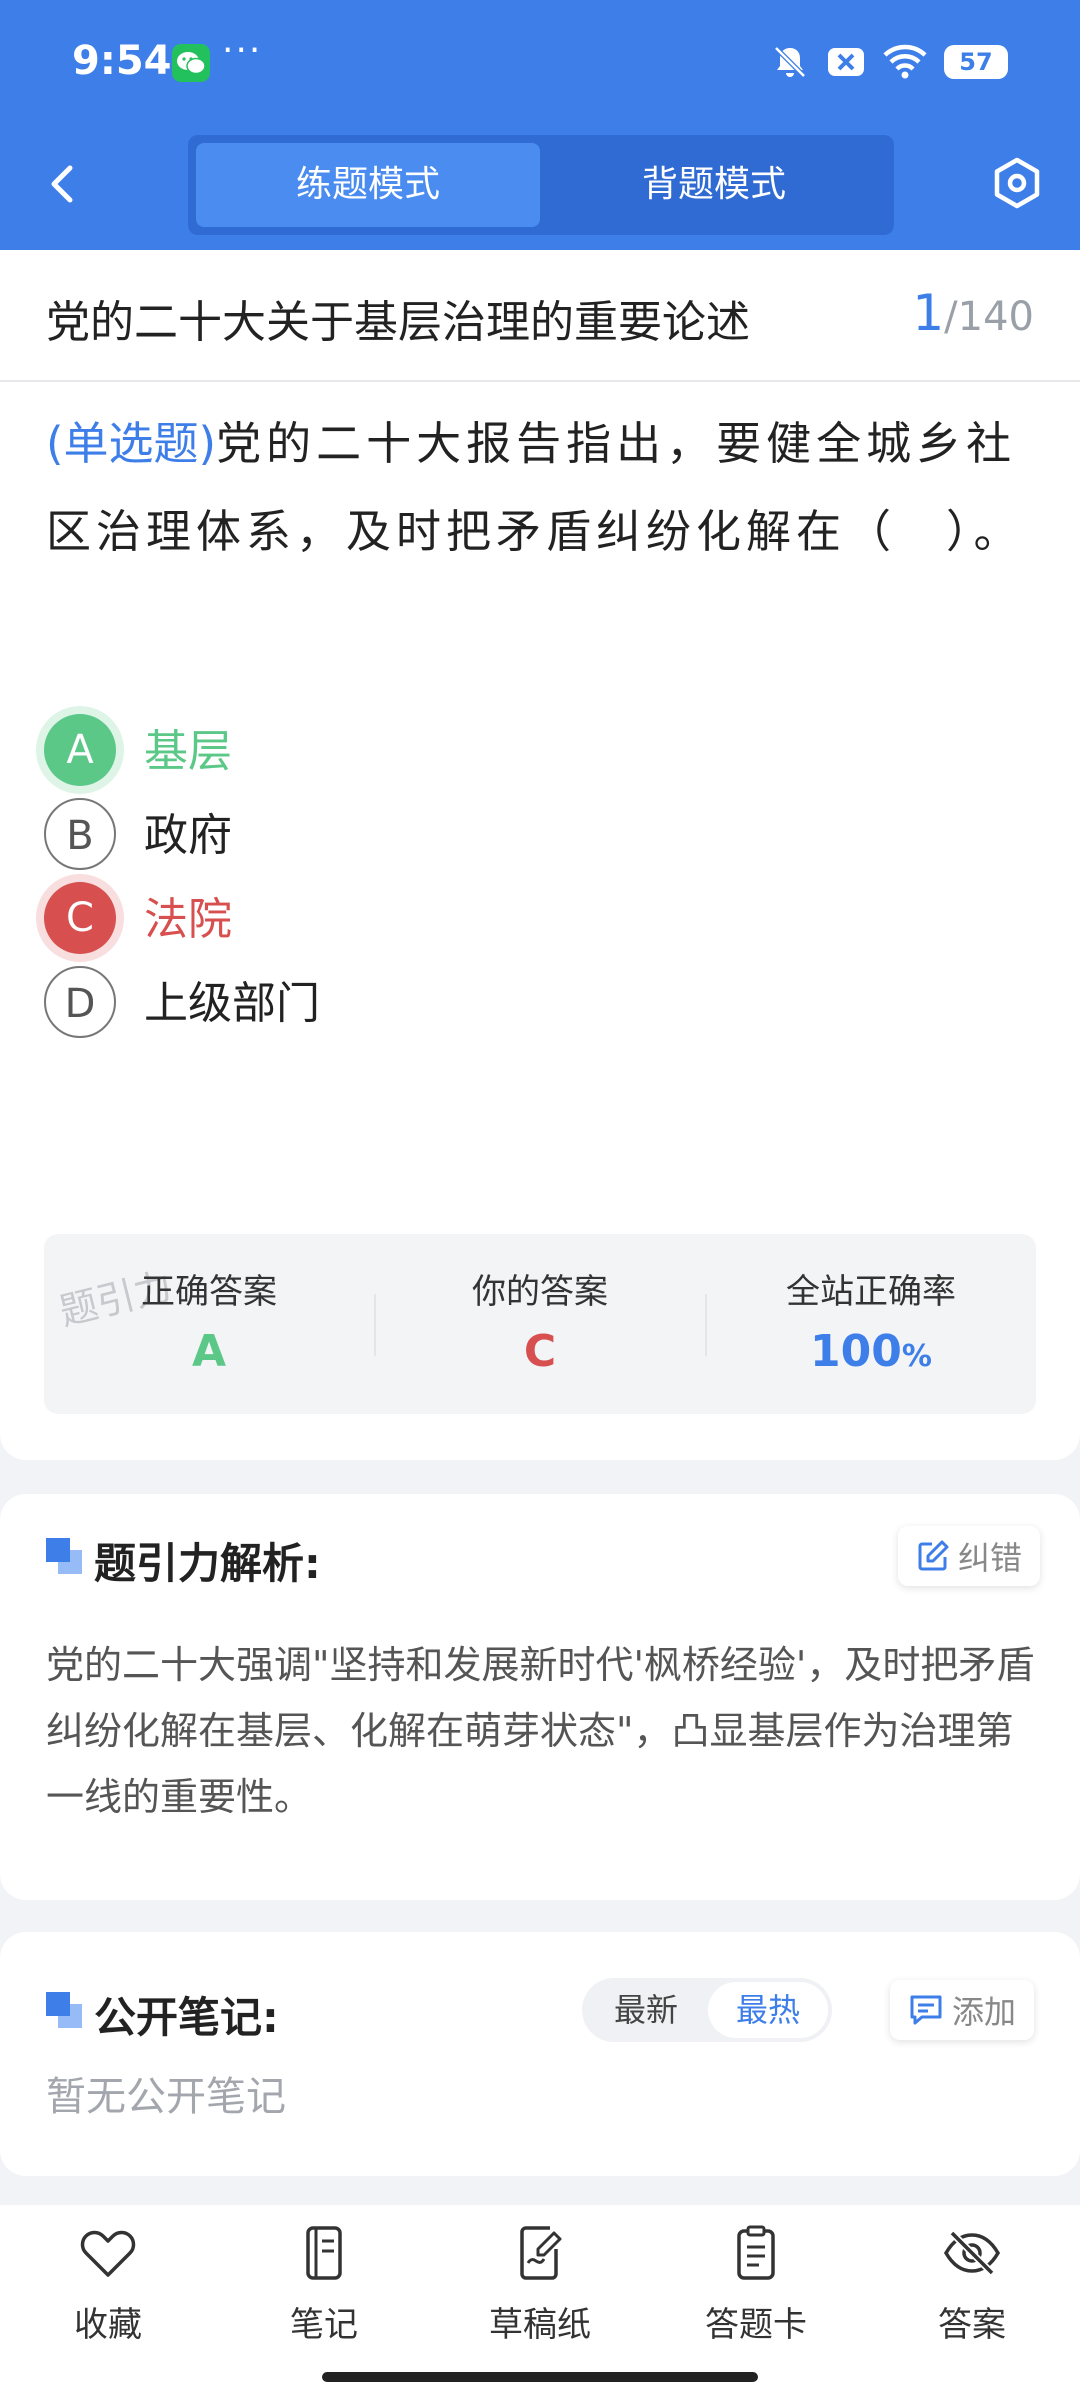 The width and height of the screenshot is (1080, 2400). I want to click on clipboard-icon, so click(756, 2252).